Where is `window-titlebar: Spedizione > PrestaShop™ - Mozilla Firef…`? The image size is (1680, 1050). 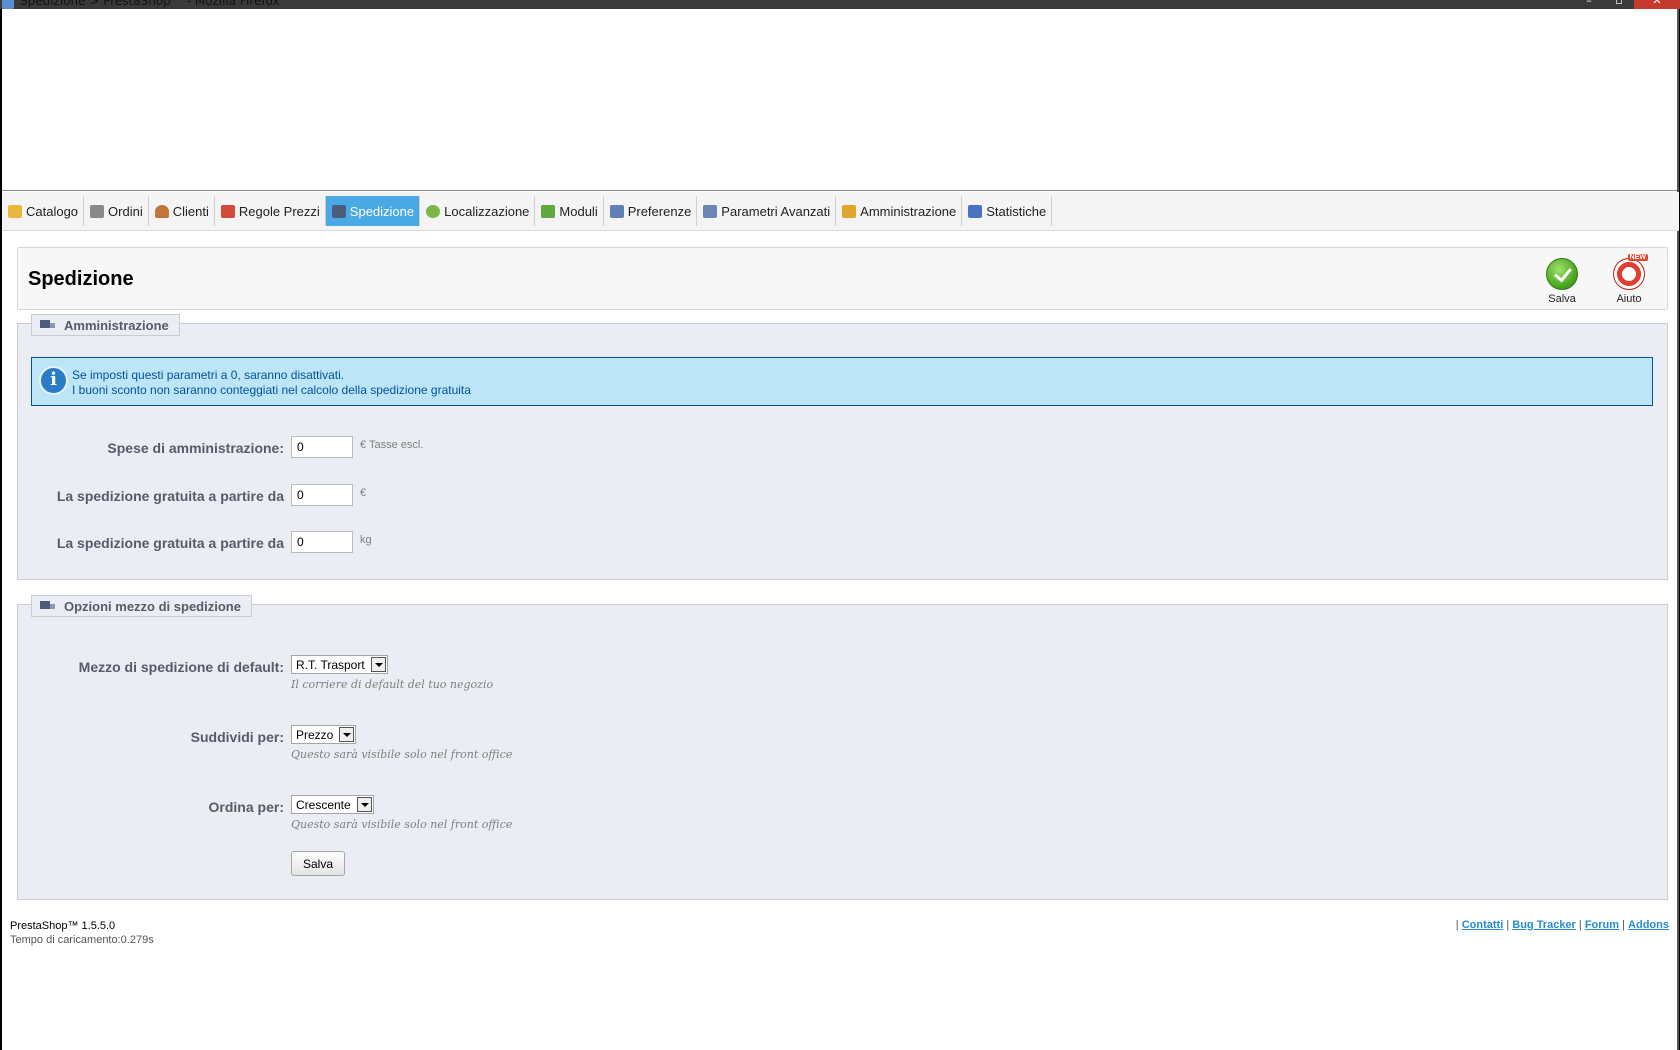 window-titlebar: Spedizione > PrestaShop™ - Mozilla Firef… is located at coordinates (840, 4).